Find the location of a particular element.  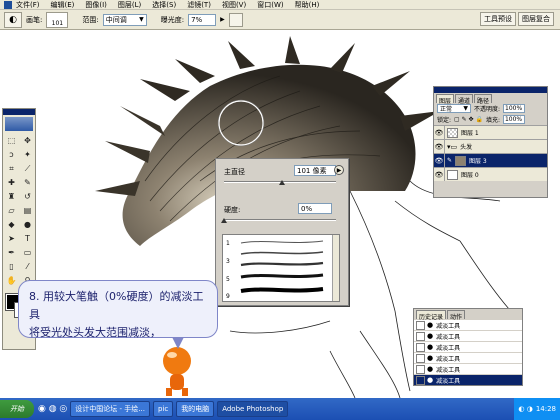

tab-history: 历史记录 is located at coordinates (431, 315).